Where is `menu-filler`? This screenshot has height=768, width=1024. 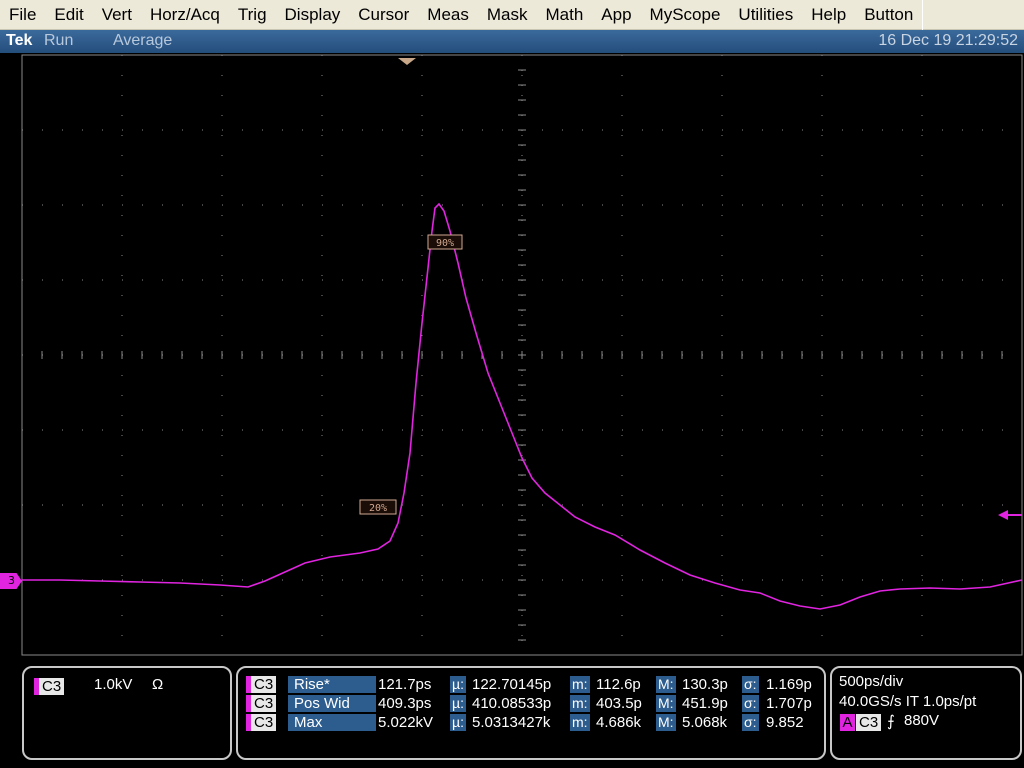 menu-filler is located at coordinates (973, 15).